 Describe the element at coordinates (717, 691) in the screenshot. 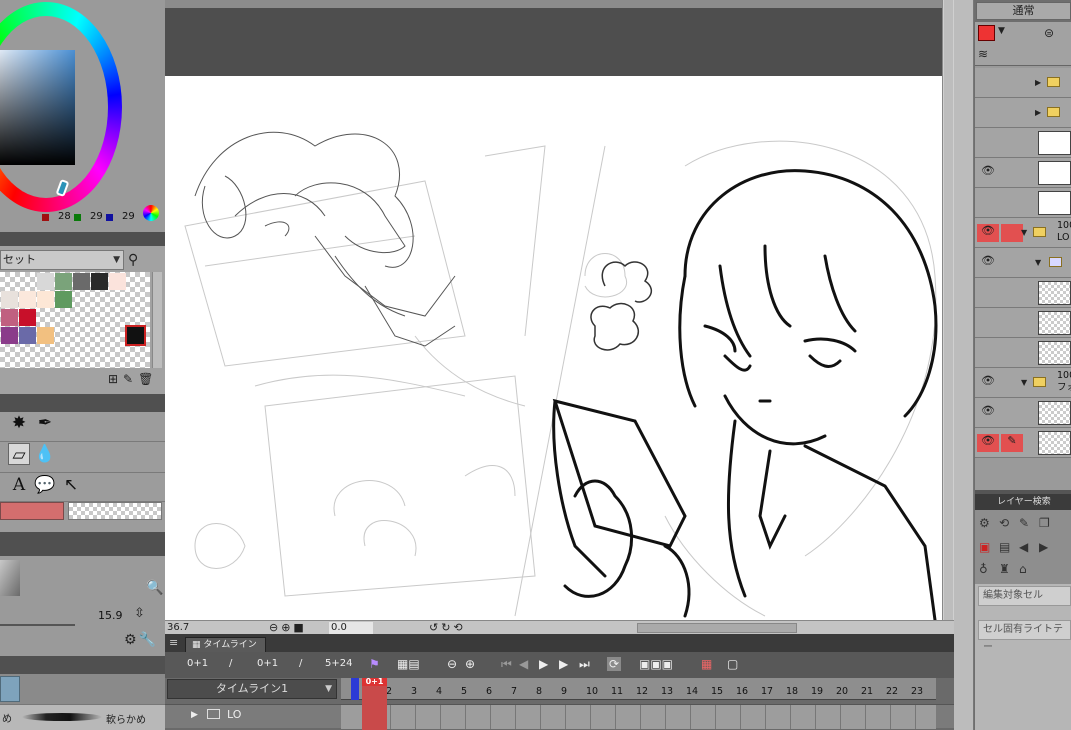

I see `frame-number: 15` at that location.